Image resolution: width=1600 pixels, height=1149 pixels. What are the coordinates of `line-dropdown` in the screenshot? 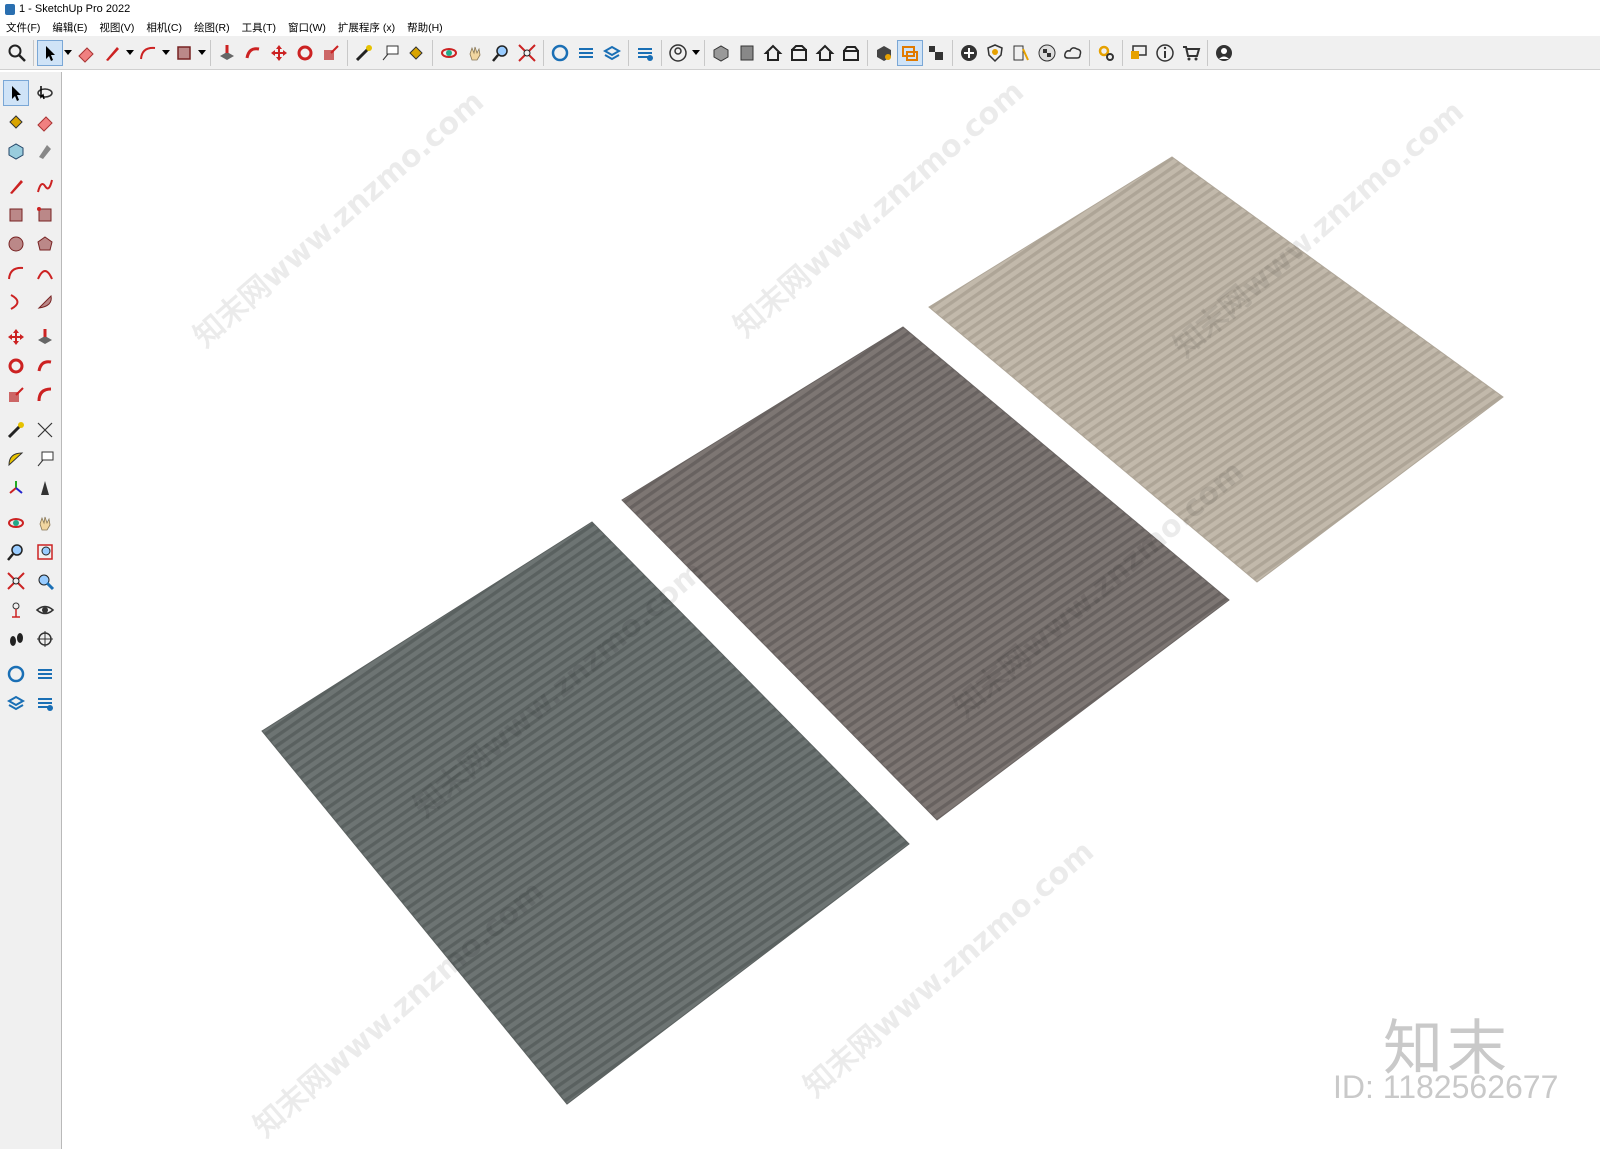 It's located at (130, 53).